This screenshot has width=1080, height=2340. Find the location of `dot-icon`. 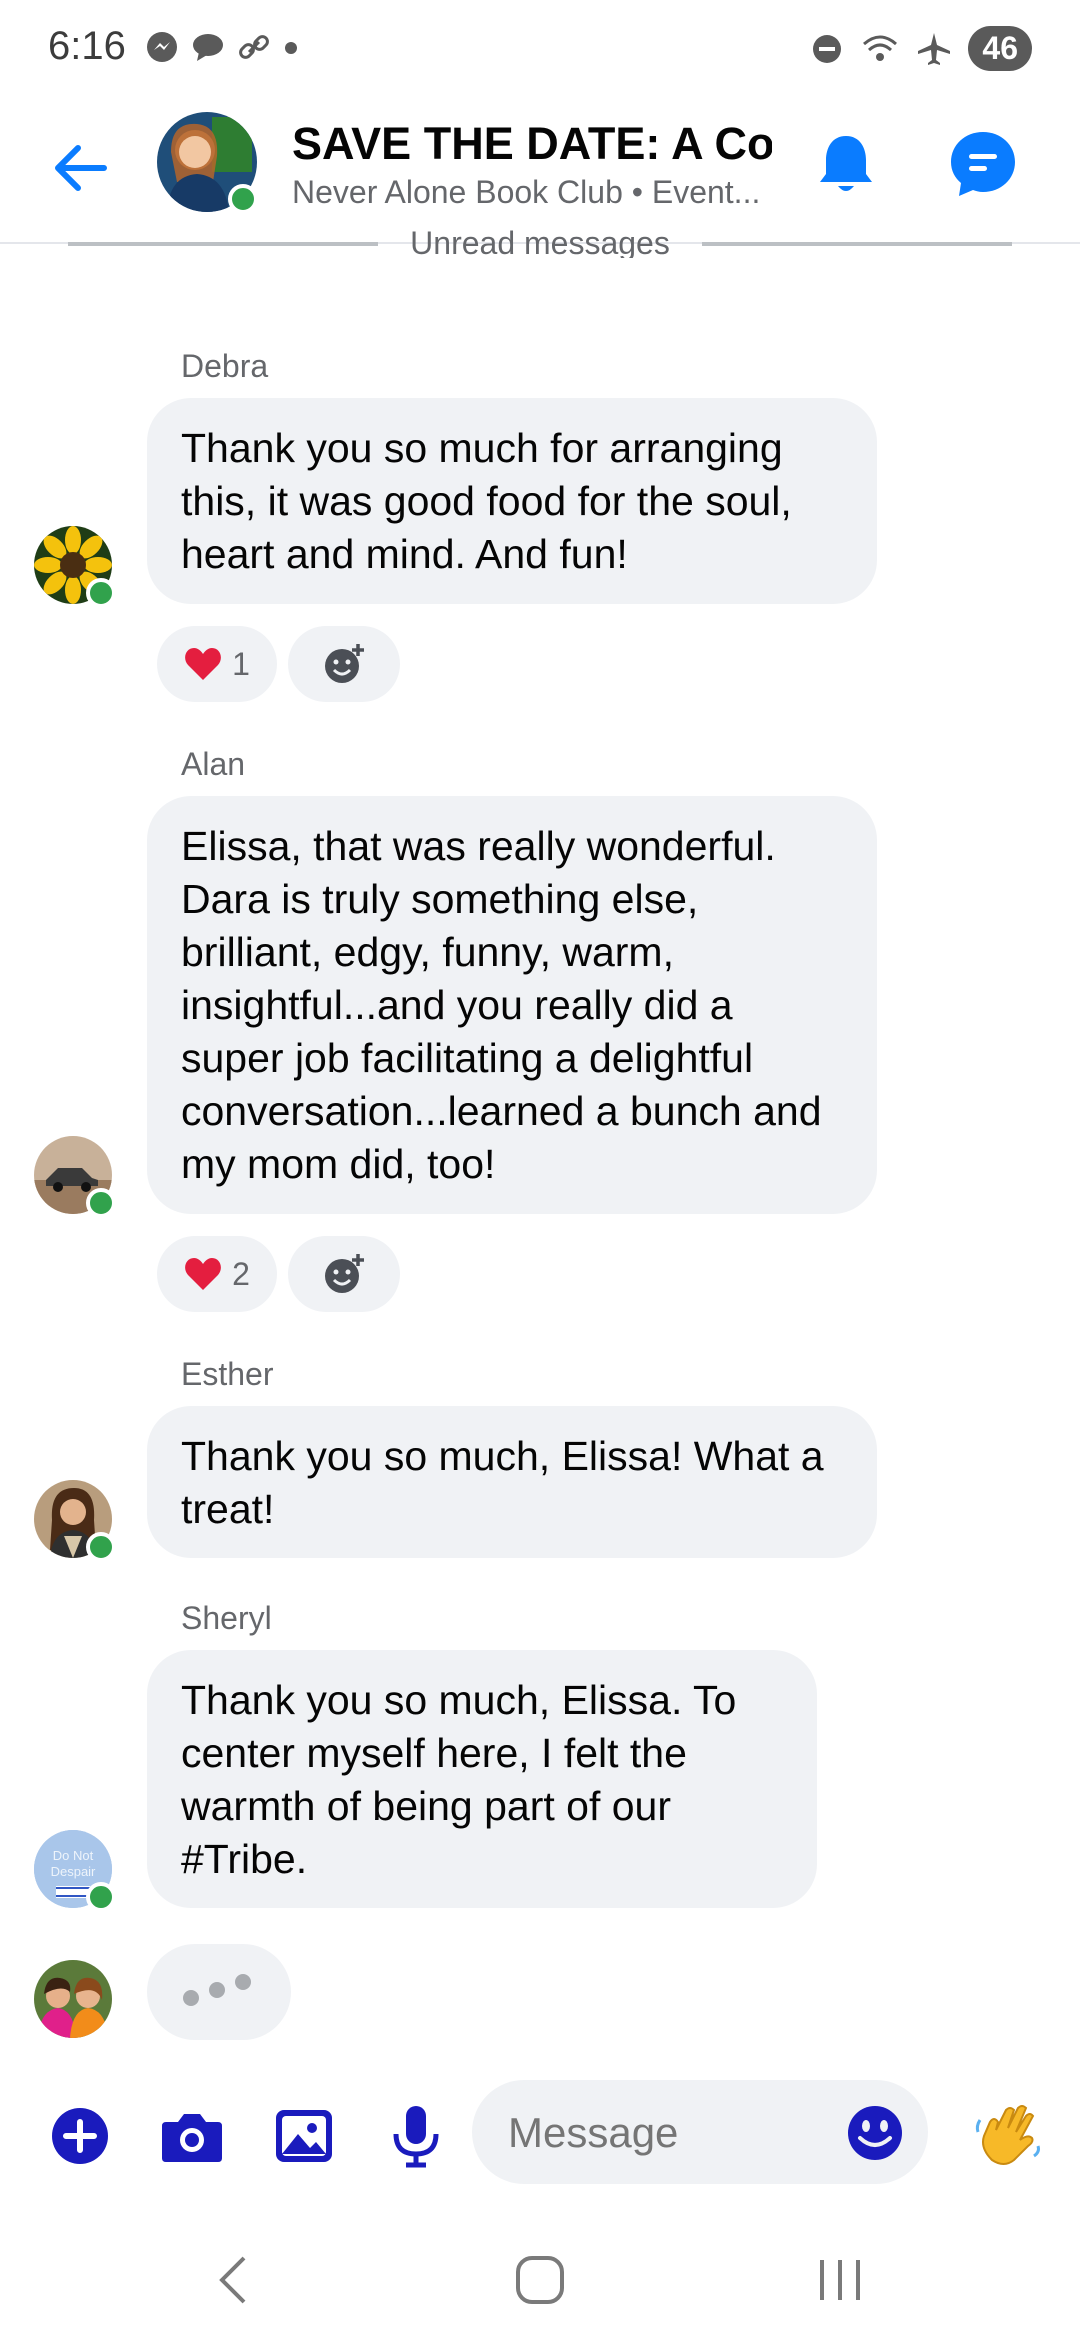

dot-icon is located at coordinates (291, 48).